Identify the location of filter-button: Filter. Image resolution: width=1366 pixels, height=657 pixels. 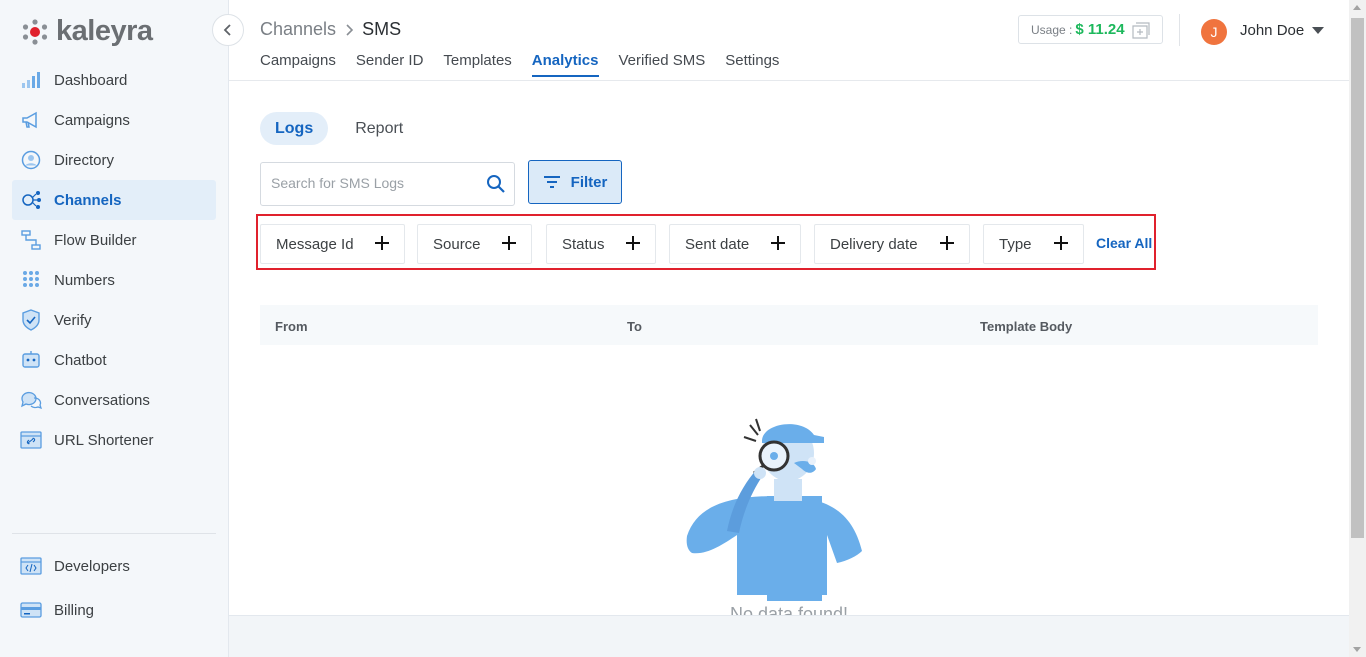
(575, 182).